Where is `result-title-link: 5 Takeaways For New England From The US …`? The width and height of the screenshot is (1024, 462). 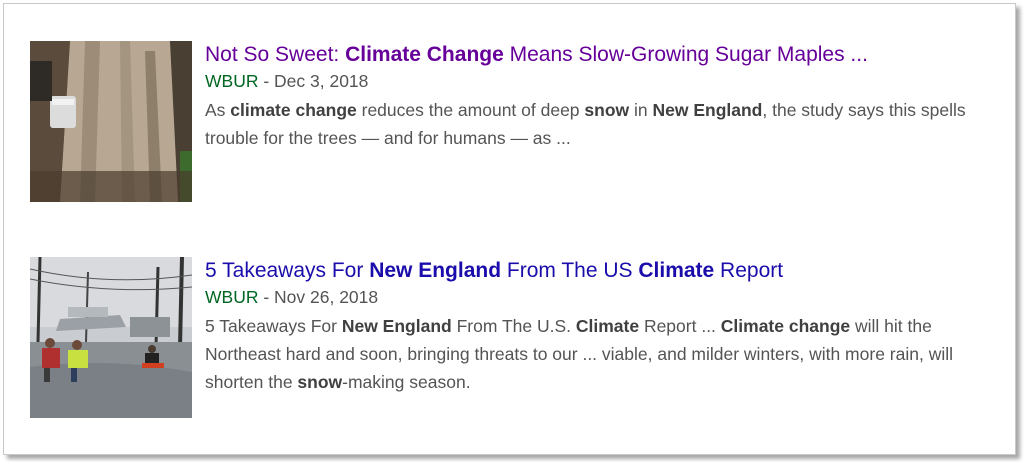 result-title-link: 5 Takeaways For New England From The US … is located at coordinates (600, 271).